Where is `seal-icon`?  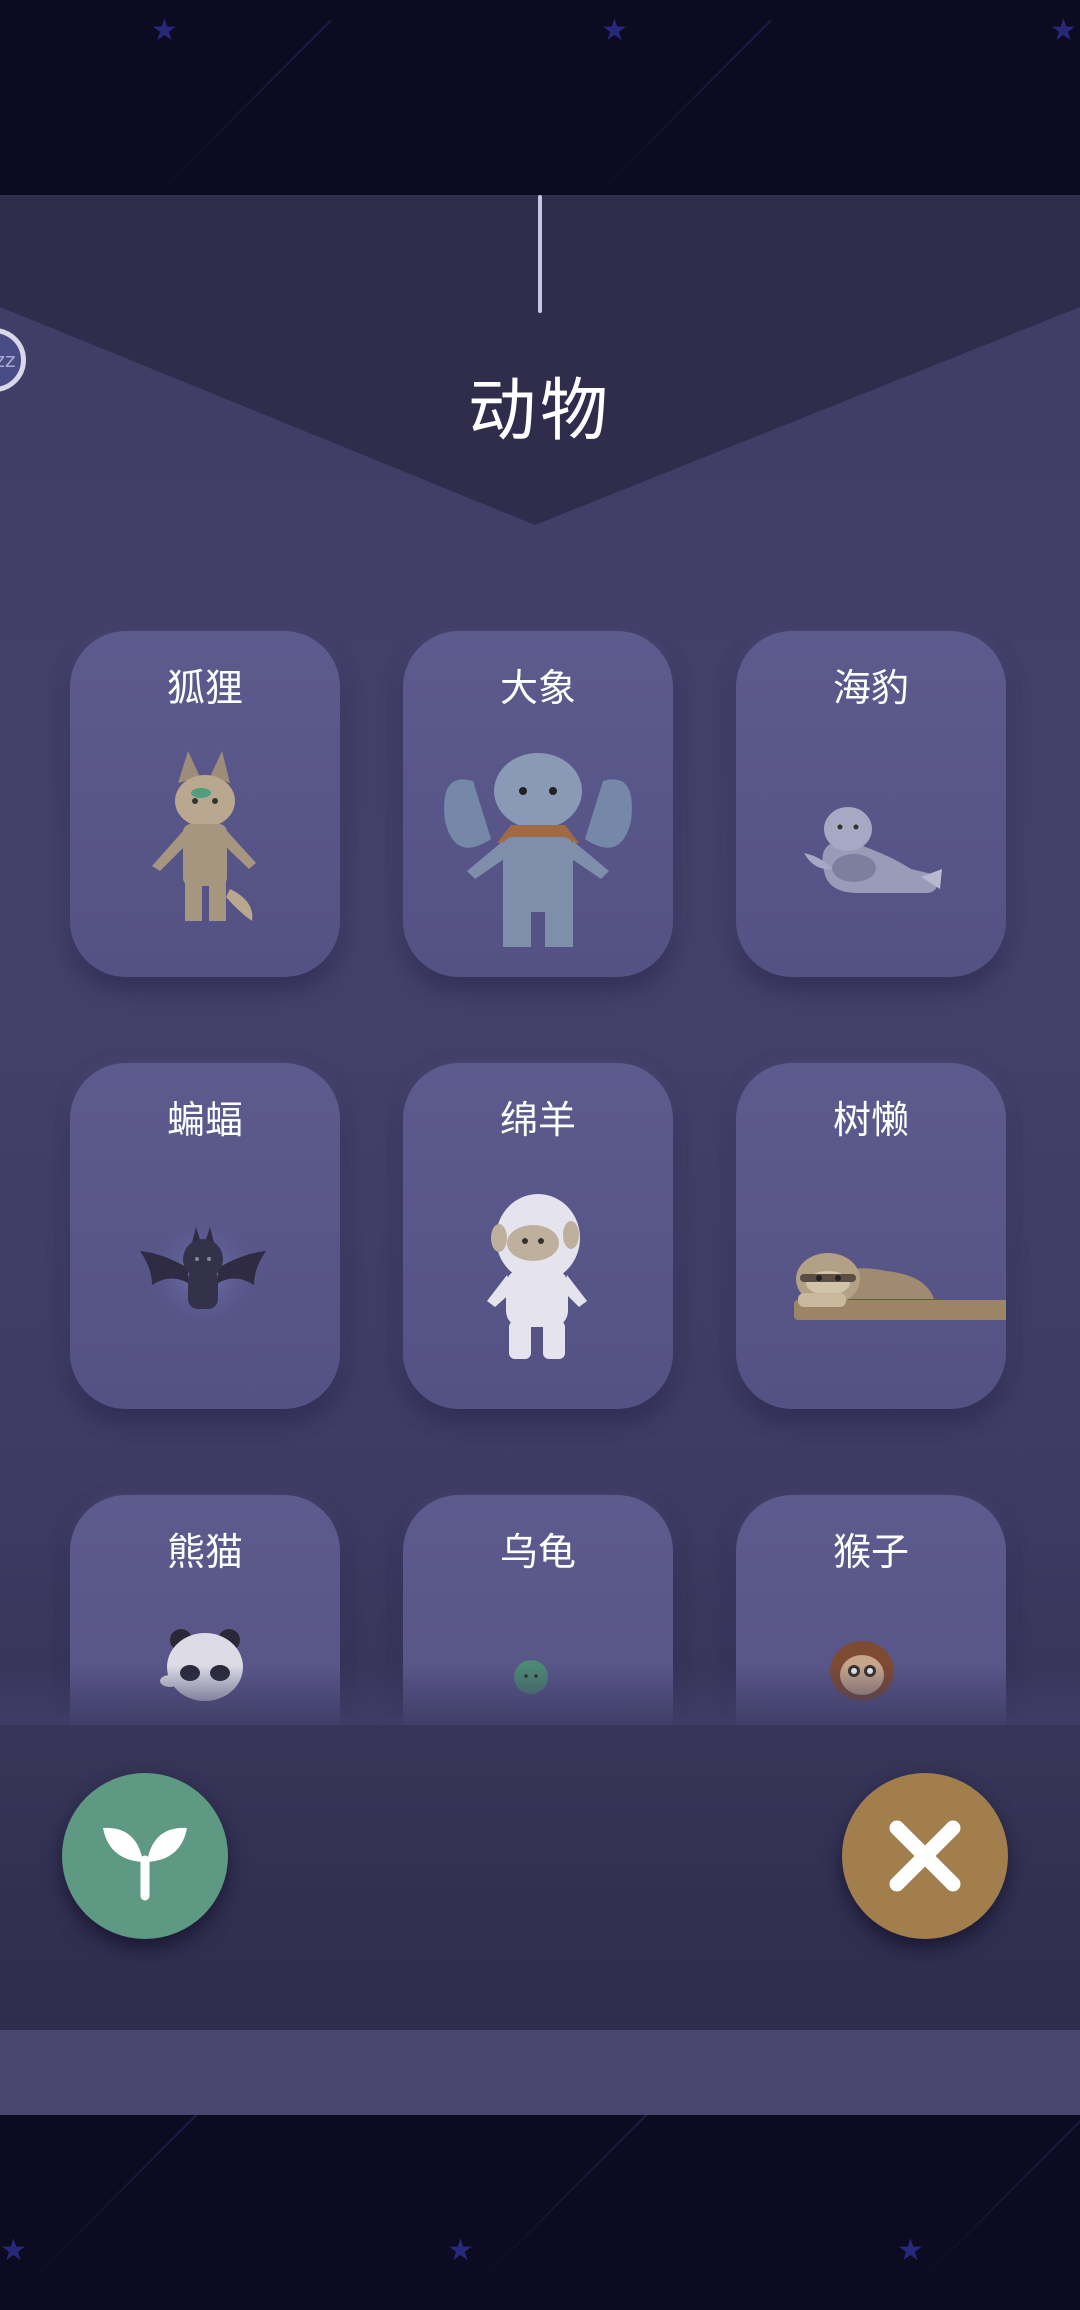
seal-icon is located at coordinates (873, 850).